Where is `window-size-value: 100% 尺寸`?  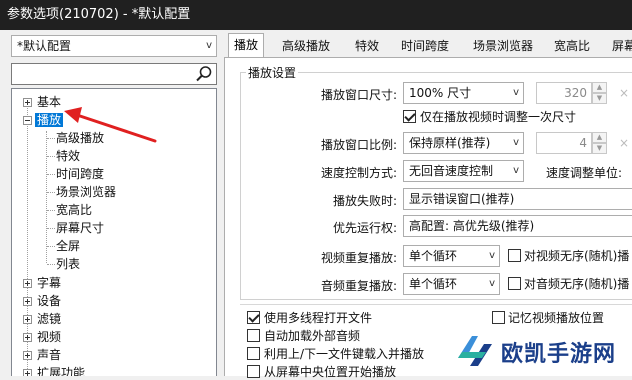
window-size-value: 100% 尺寸 is located at coordinates (440, 93).